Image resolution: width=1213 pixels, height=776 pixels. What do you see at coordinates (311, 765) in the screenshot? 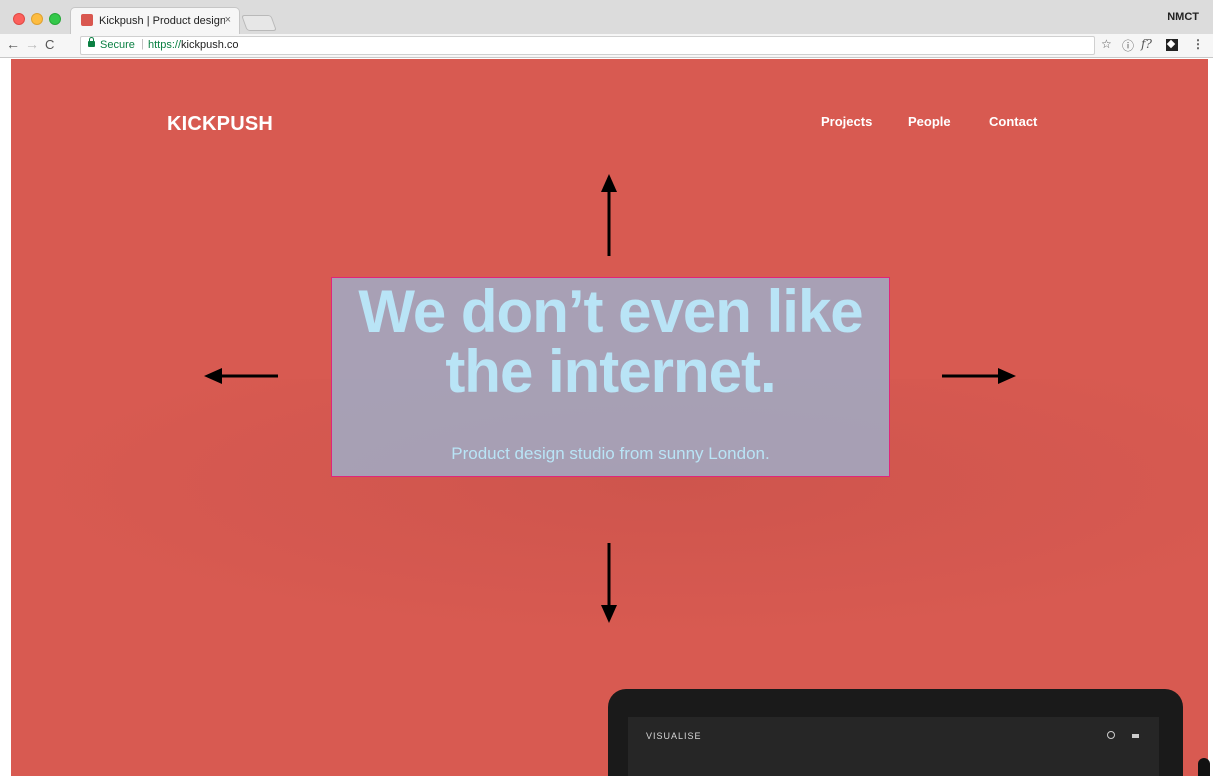
I see `partial-section-heading` at bounding box center [311, 765].